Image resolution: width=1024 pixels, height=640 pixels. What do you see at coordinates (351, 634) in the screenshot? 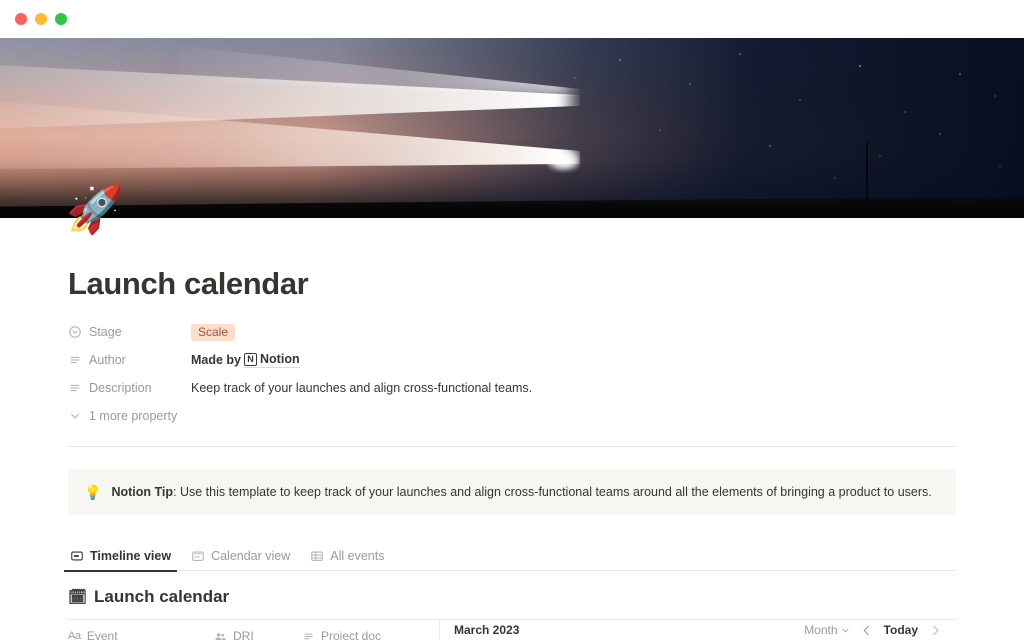
I see `column-label-project-doc: Project doc` at bounding box center [351, 634].